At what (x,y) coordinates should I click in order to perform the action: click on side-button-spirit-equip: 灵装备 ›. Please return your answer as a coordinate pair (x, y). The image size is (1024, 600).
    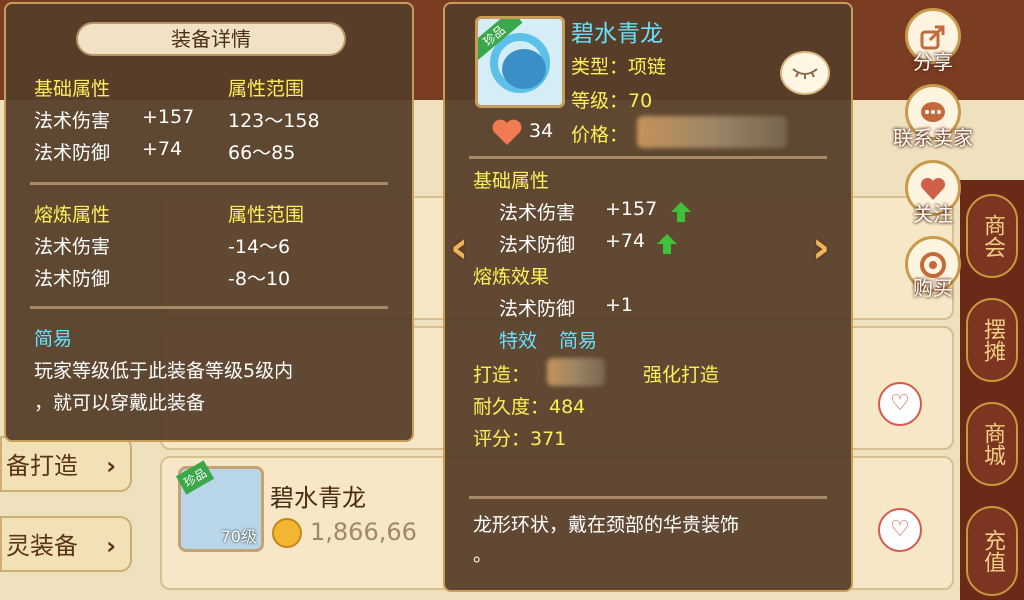
    Looking at the image, I should click on (66, 544).